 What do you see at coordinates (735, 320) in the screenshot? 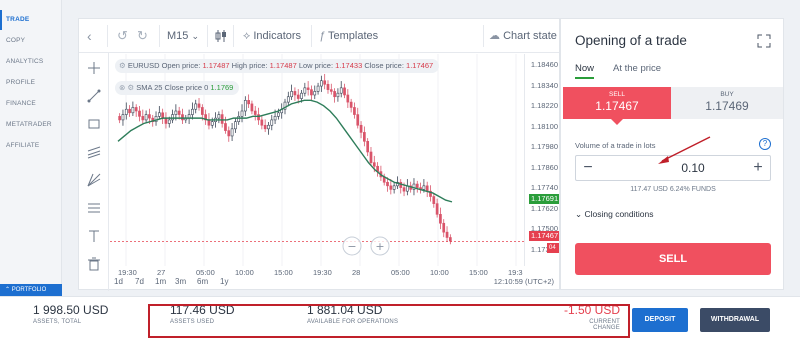
I see `withdrawal-button: WITHDRAWAL` at bounding box center [735, 320].